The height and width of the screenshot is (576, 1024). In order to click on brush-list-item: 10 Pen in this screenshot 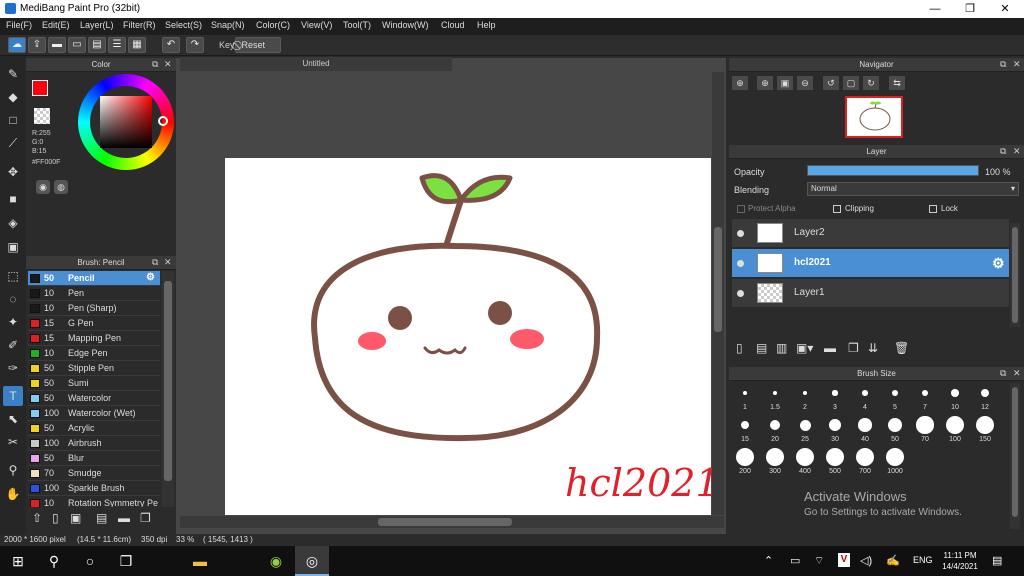, I will do `click(94, 293)`.